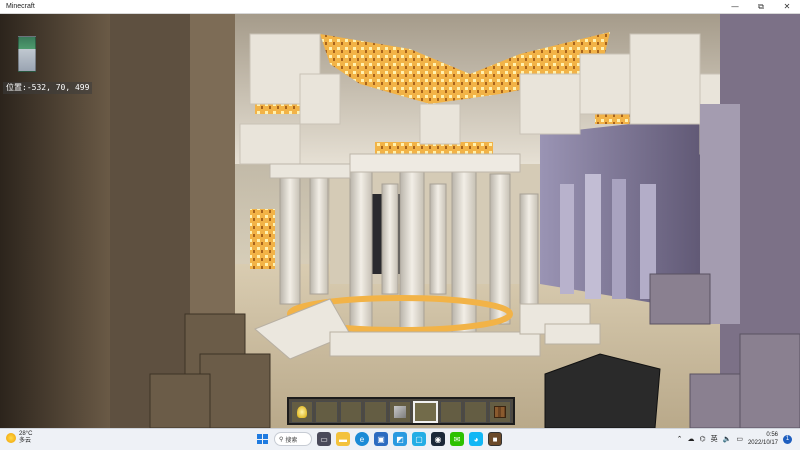 The width and height of the screenshot is (800, 450). I want to click on sun-icon, so click(11, 438).